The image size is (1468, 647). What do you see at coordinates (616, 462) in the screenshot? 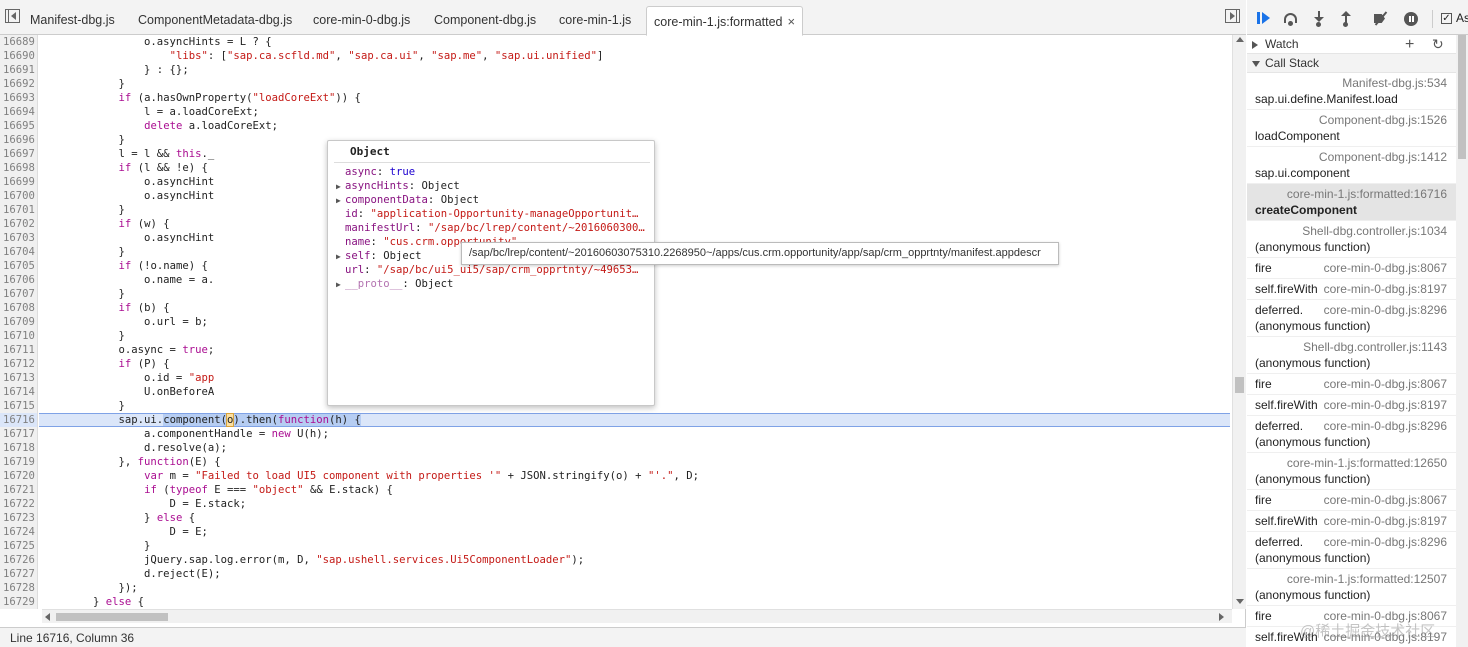
I see `code-line: 16719 }, function(E) {` at bounding box center [616, 462].